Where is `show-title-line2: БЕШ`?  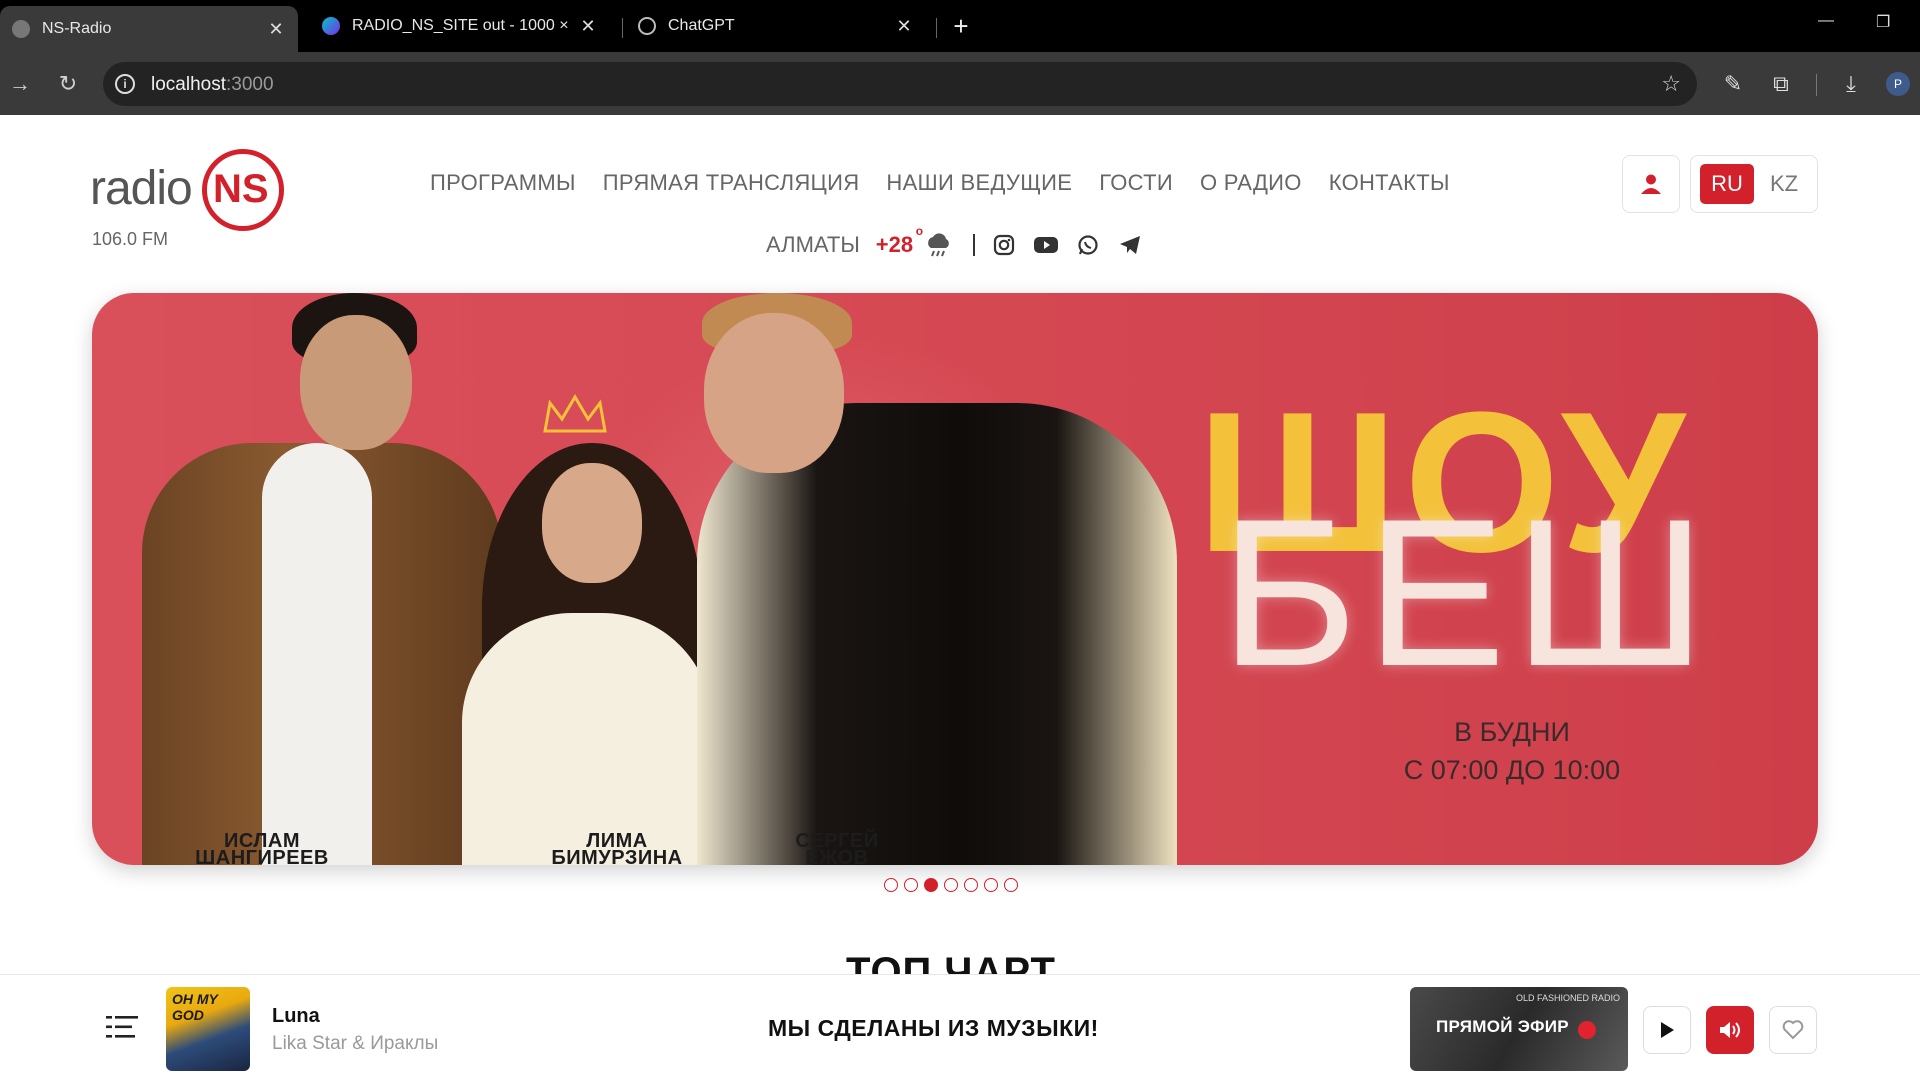
show-title-line2: БЕШ is located at coordinates (1467, 592).